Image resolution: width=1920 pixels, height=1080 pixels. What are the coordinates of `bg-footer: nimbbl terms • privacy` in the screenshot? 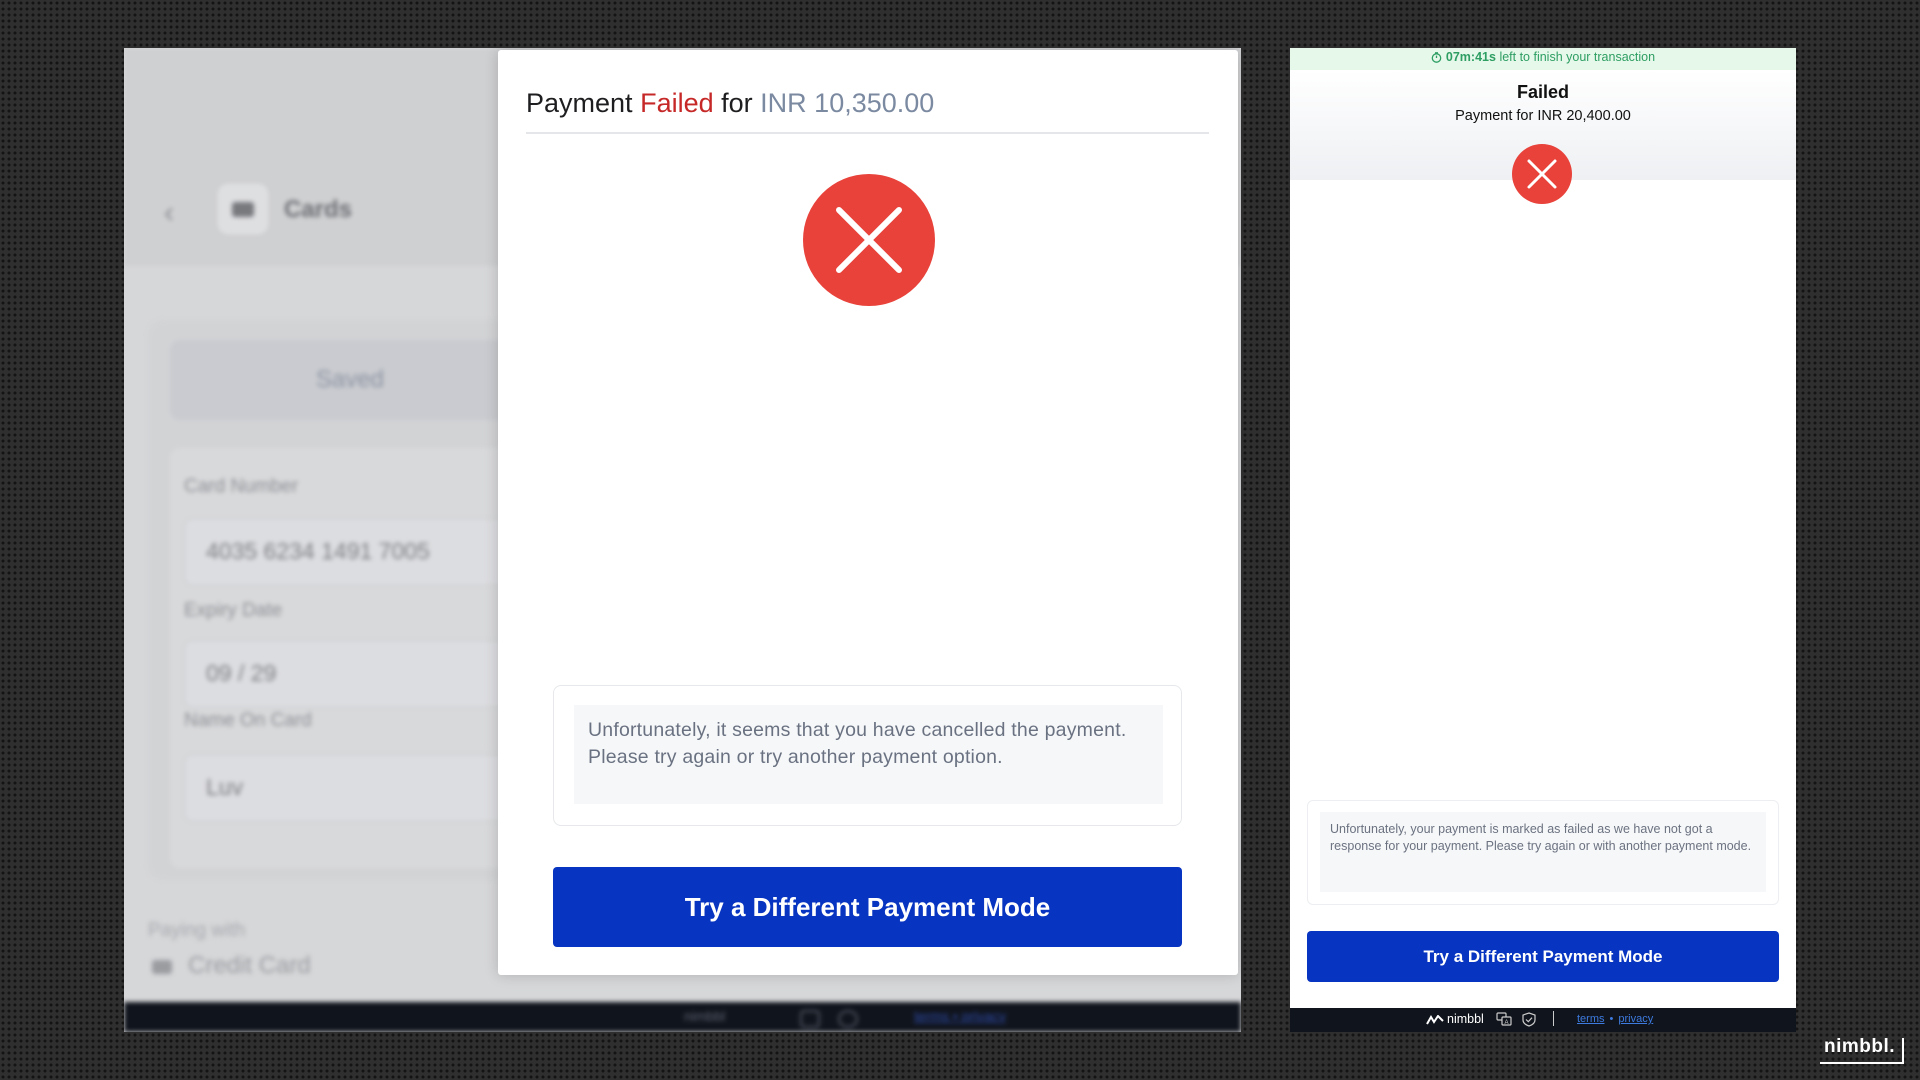 It's located at (682, 1017).